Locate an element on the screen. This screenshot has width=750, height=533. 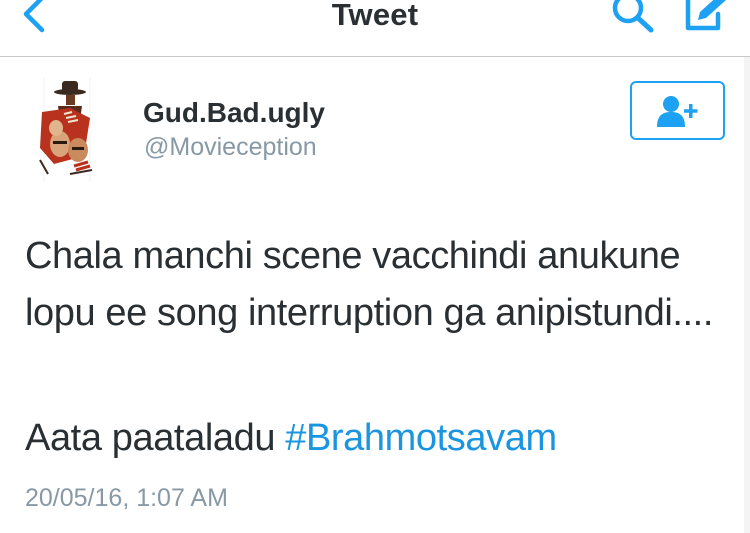
navigation-bar: Tweet is located at coordinates (375, 28).